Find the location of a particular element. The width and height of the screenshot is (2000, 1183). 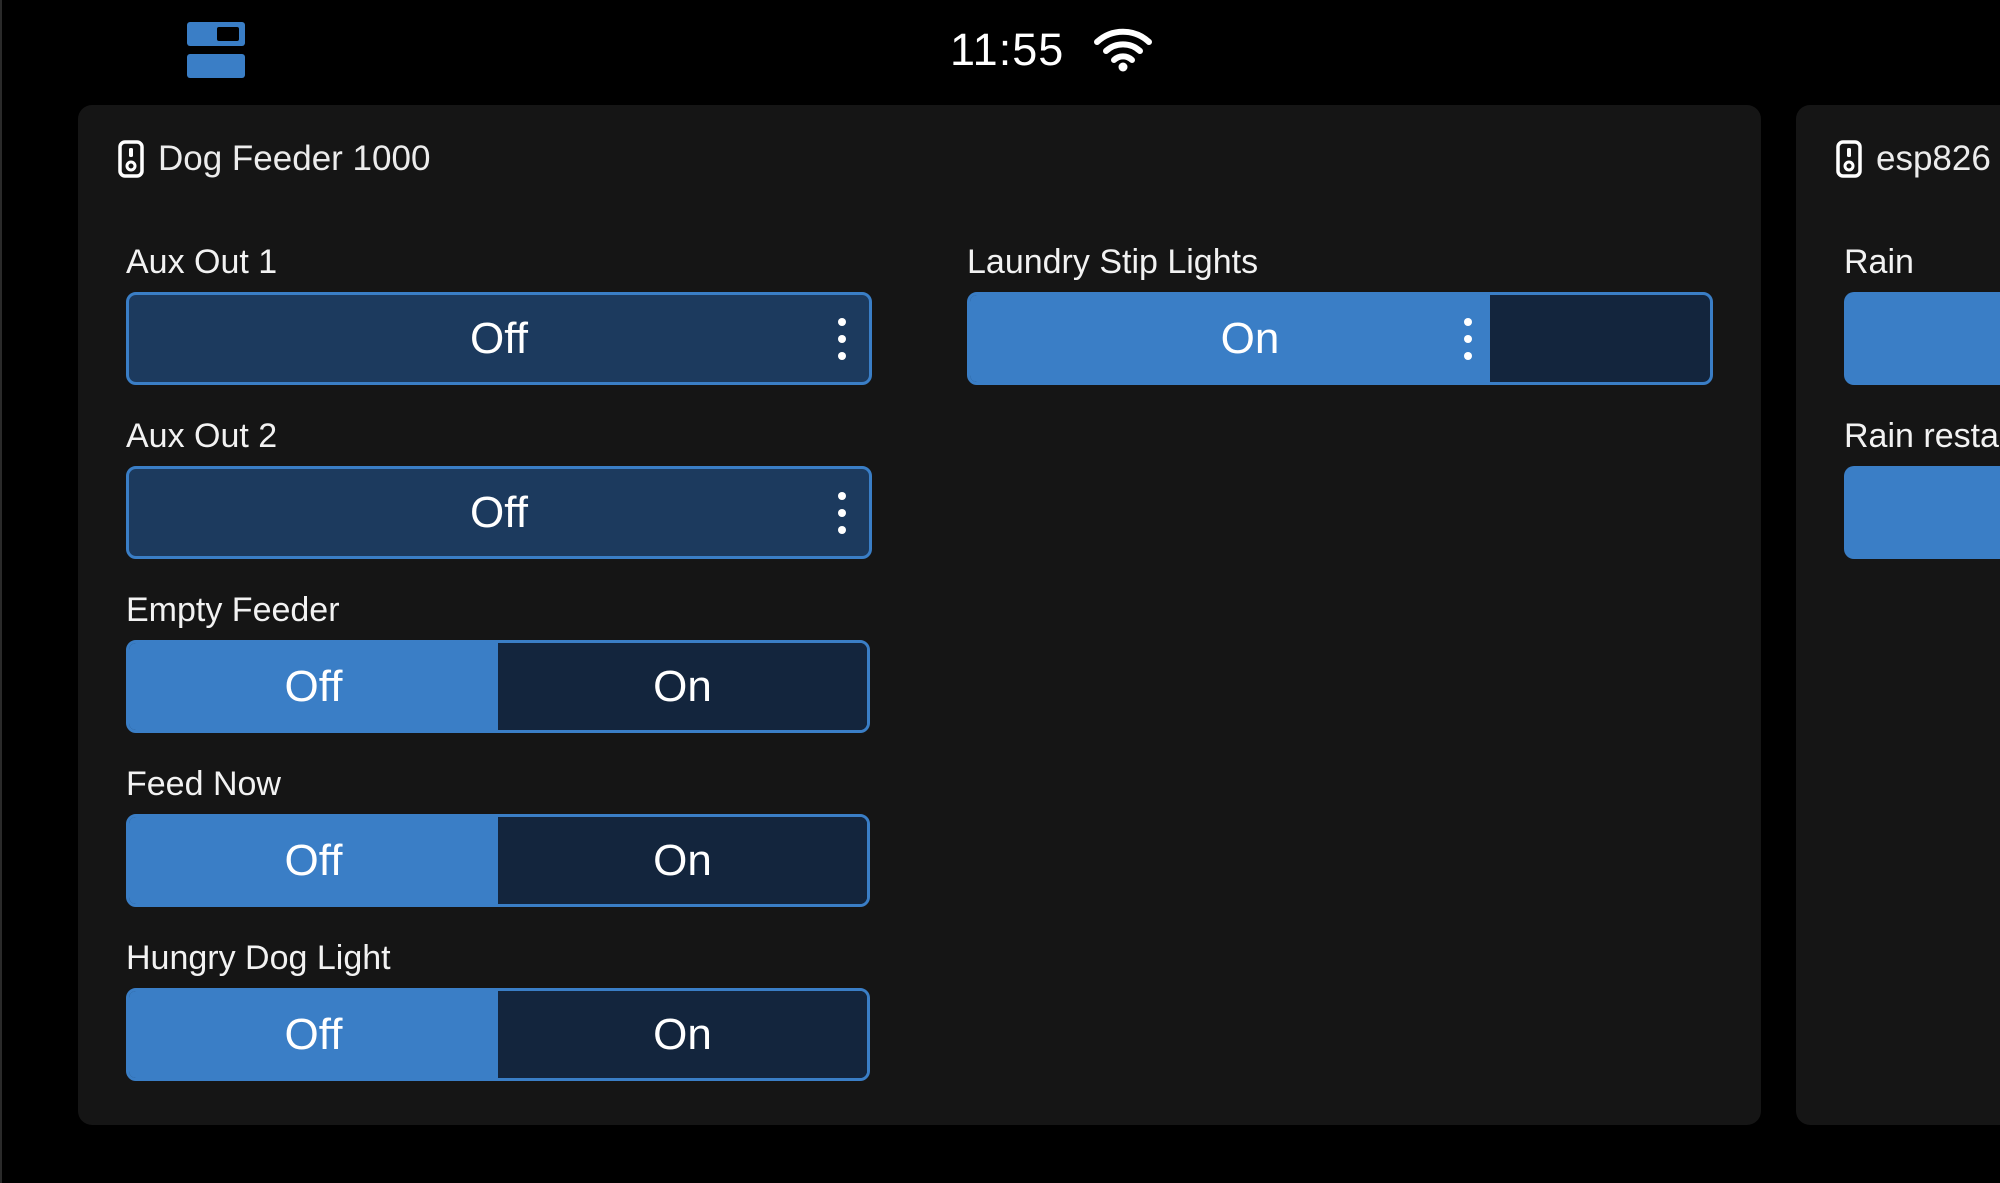

entity-label-aux-out-2: Aux Out 2 is located at coordinates (202, 436).